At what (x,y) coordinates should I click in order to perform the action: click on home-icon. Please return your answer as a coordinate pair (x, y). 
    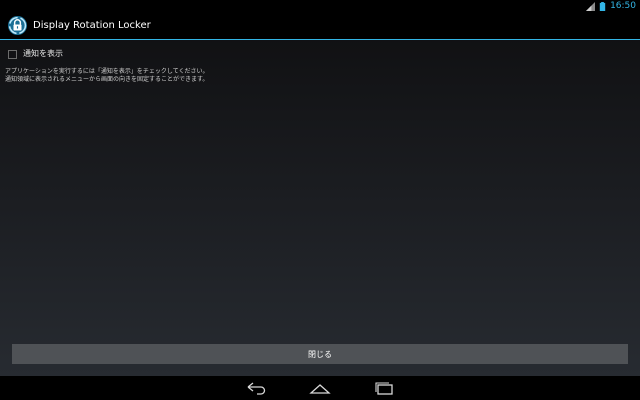
    Looking at the image, I should click on (320, 388).